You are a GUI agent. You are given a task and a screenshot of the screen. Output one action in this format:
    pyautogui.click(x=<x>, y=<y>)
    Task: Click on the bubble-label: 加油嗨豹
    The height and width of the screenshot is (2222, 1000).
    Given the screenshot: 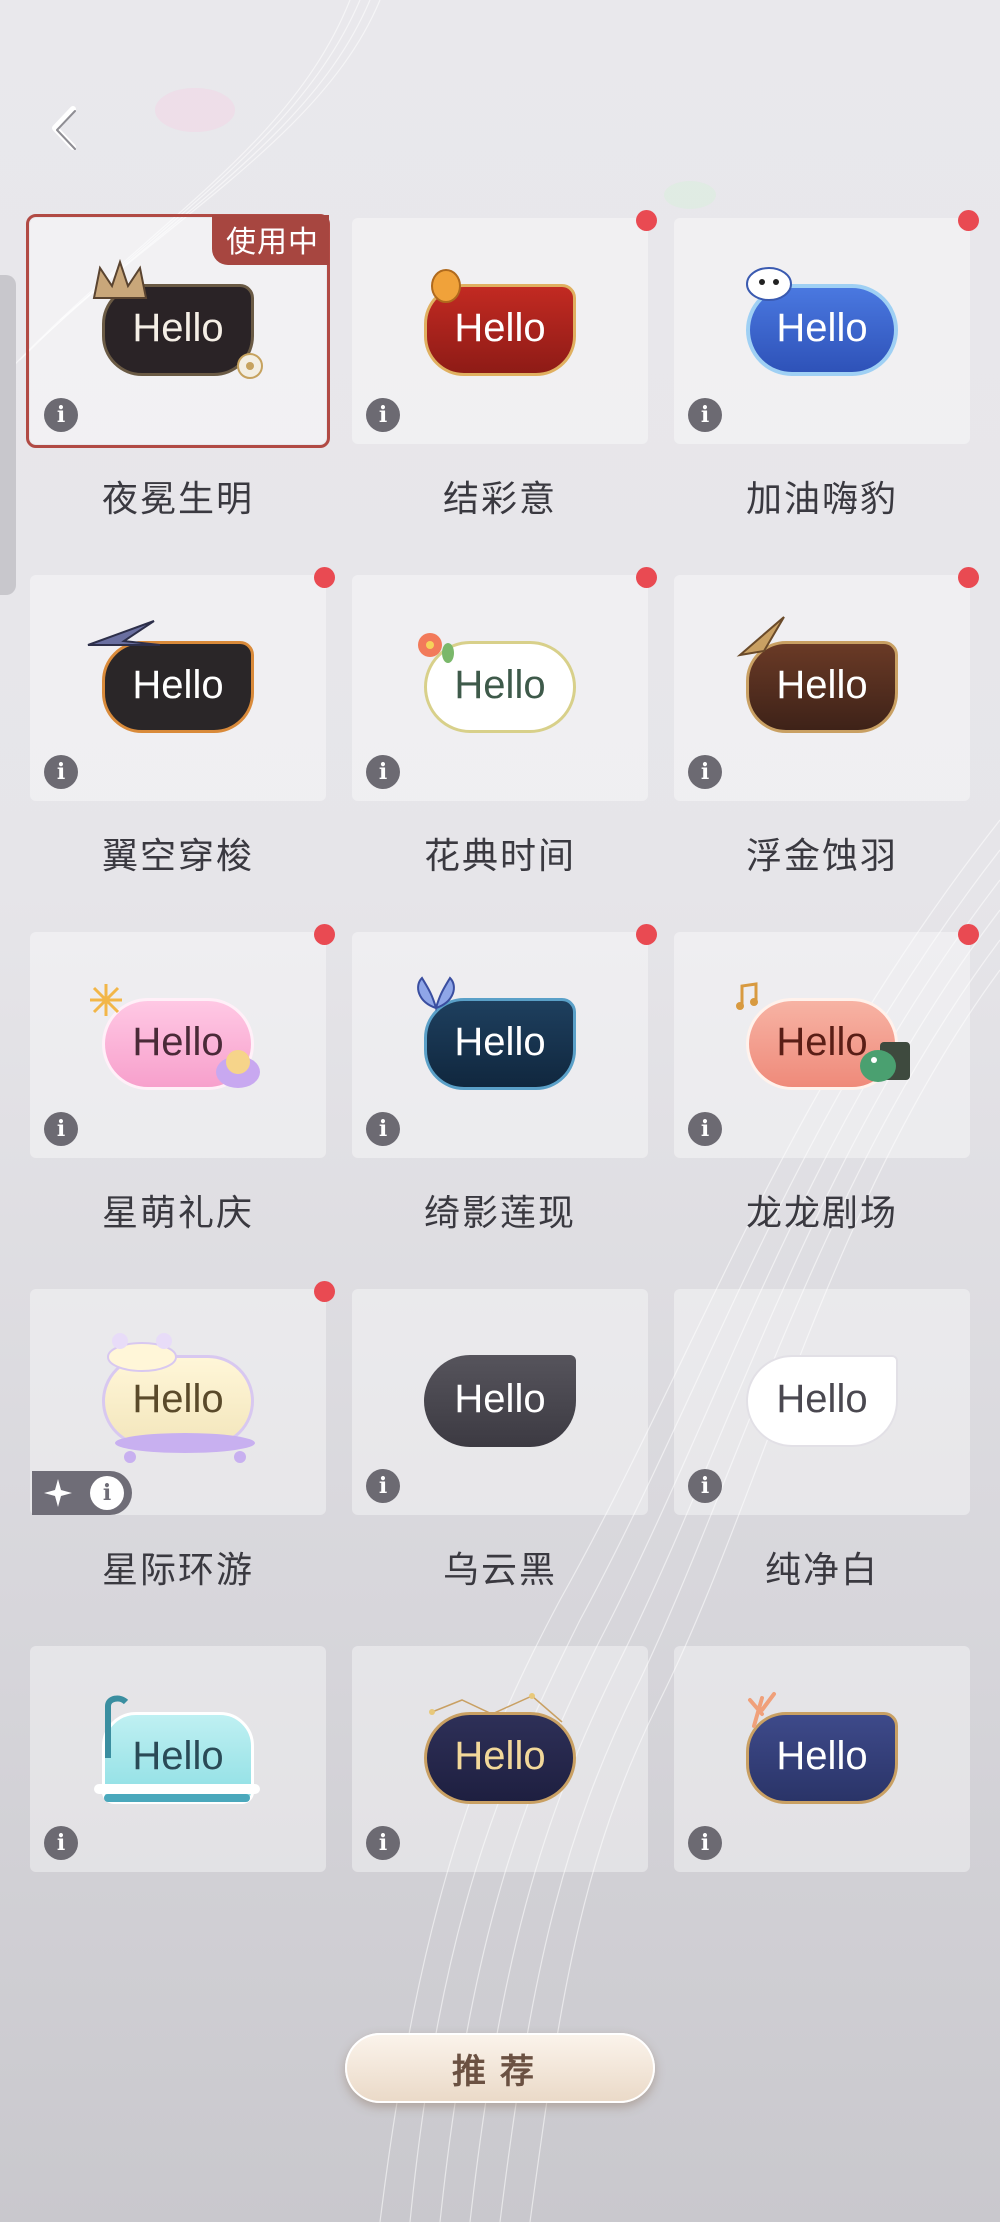 What is the action you would take?
    pyautogui.click(x=821, y=498)
    